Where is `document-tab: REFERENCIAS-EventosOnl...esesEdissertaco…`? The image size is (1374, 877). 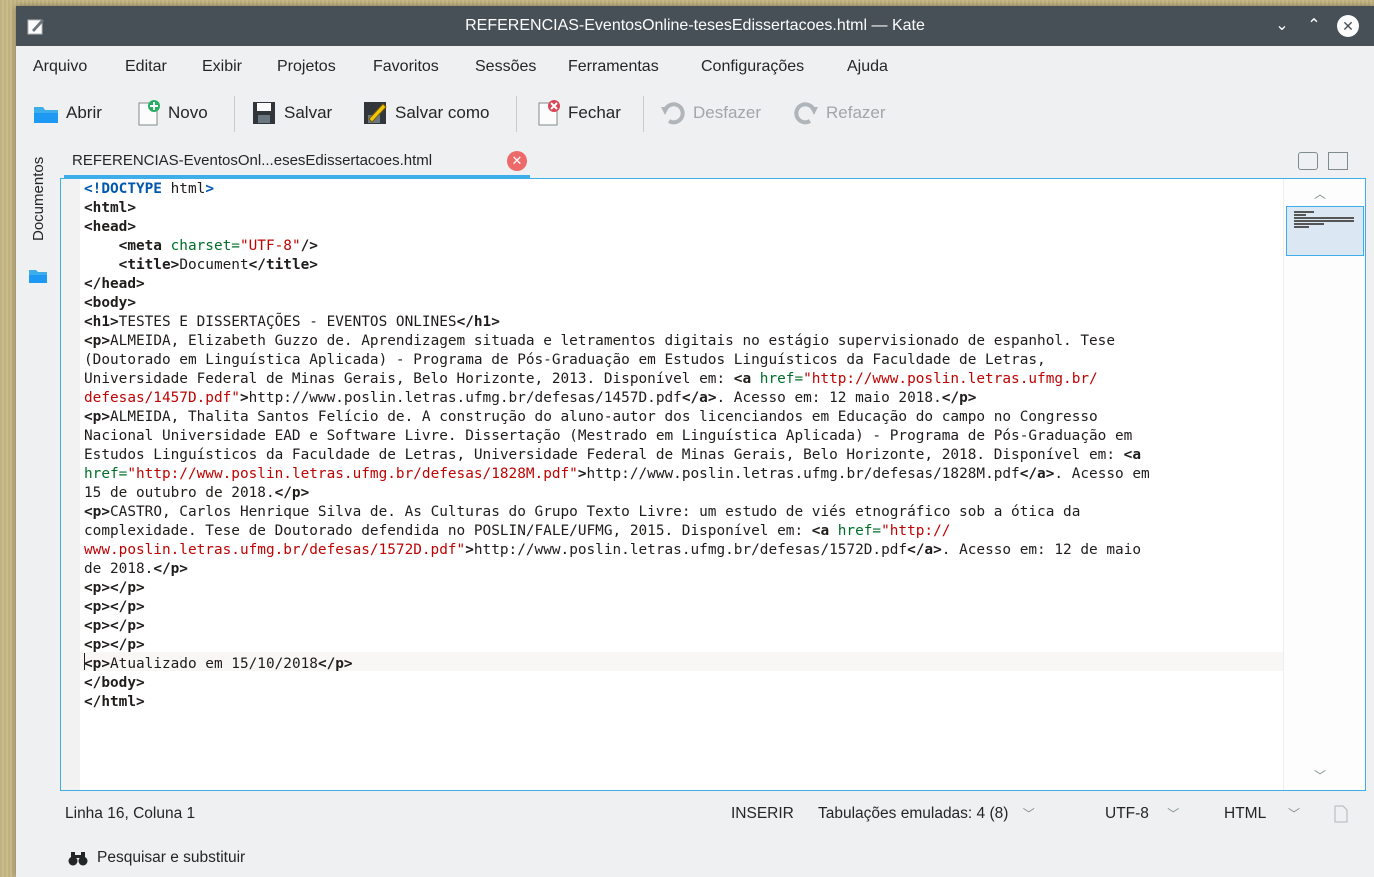 document-tab: REFERENCIAS-EventosOnl...esesEdissertaco… is located at coordinates (297, 159).